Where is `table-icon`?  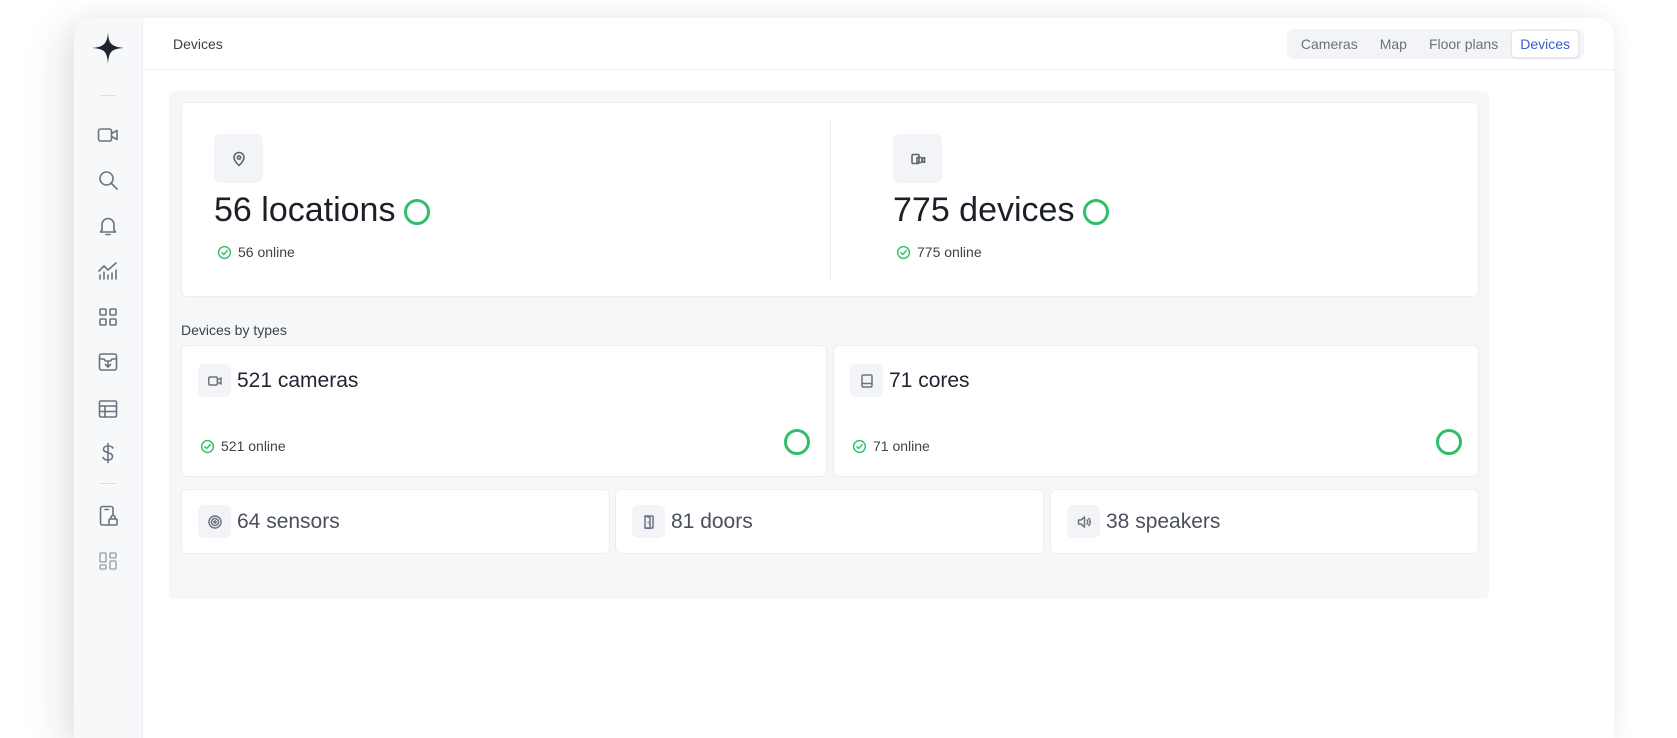
table-icon is located at coordinates (108, 409).